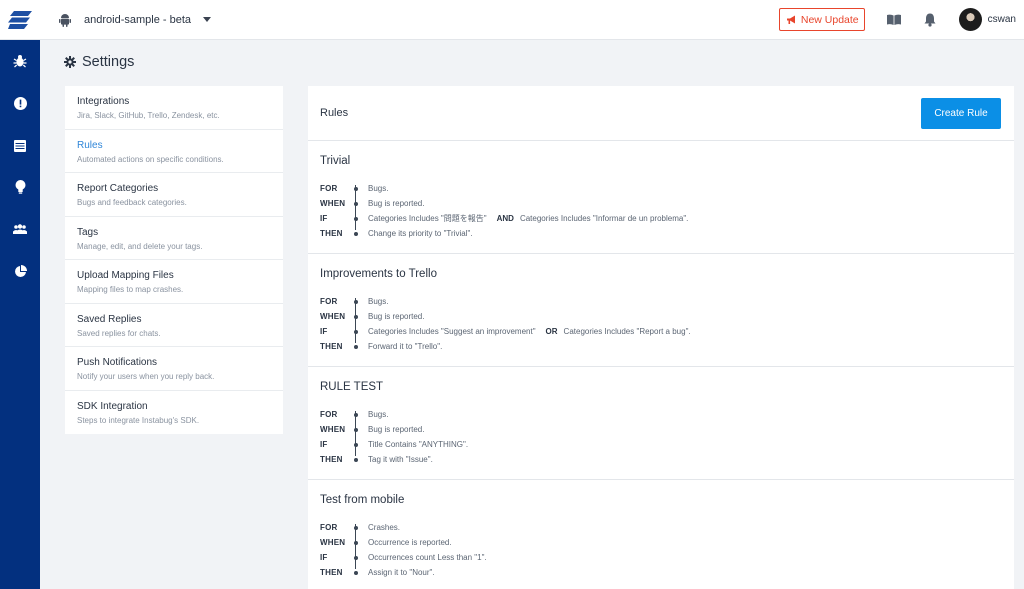 The image size is (1024, 589). I want to click on clause-value: Occurrences count Less than "1"., so click(427, 557).